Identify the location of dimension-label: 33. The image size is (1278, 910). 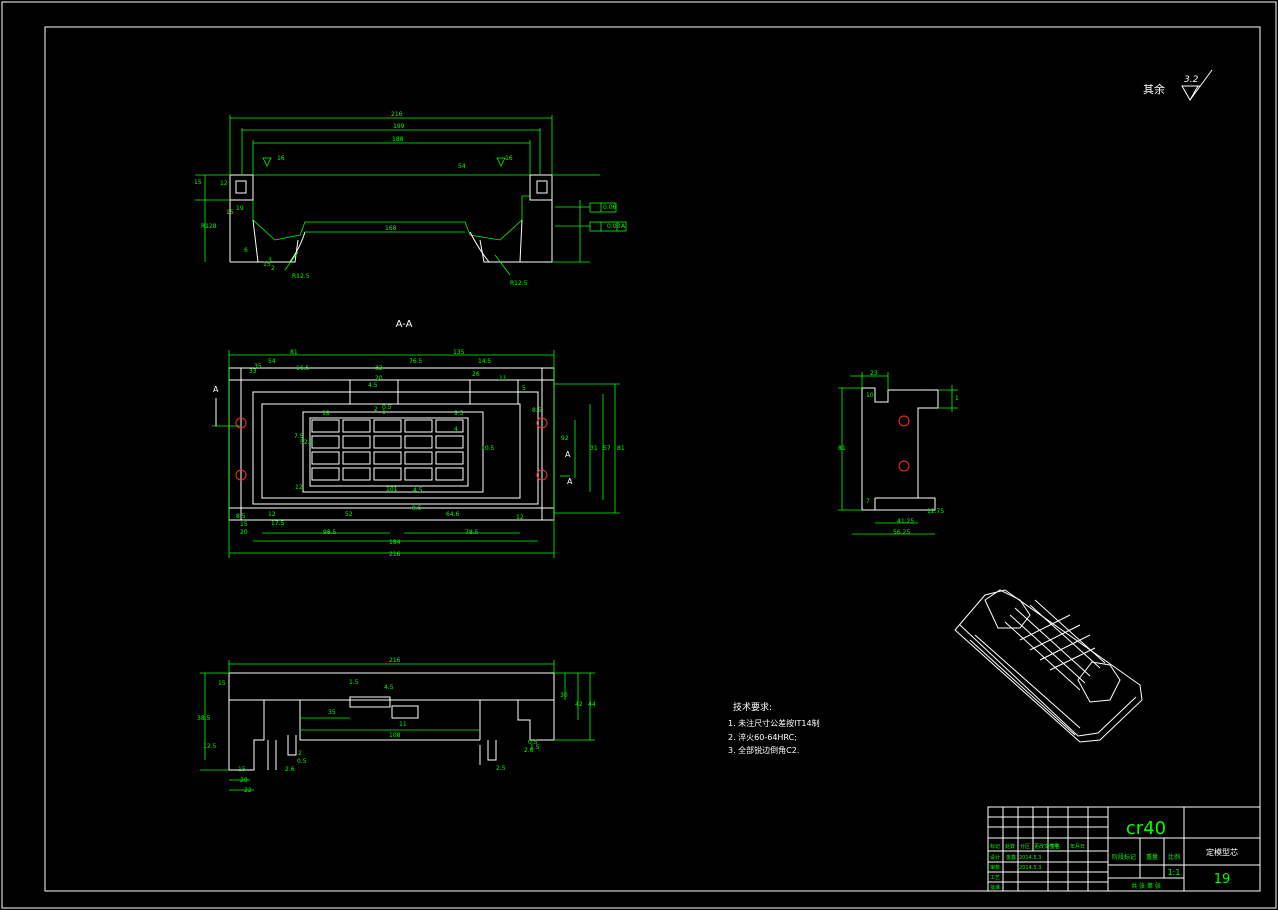
(253, 371).